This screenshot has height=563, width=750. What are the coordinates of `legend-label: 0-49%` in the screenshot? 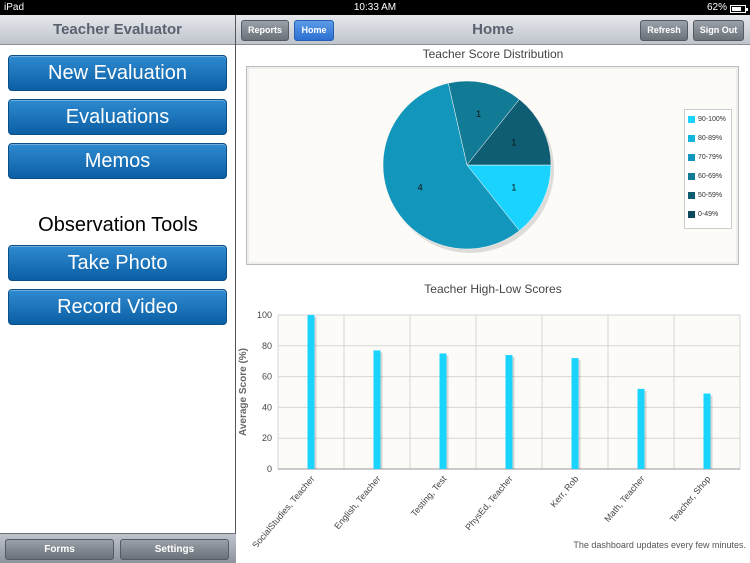 It's located at (708, 214).